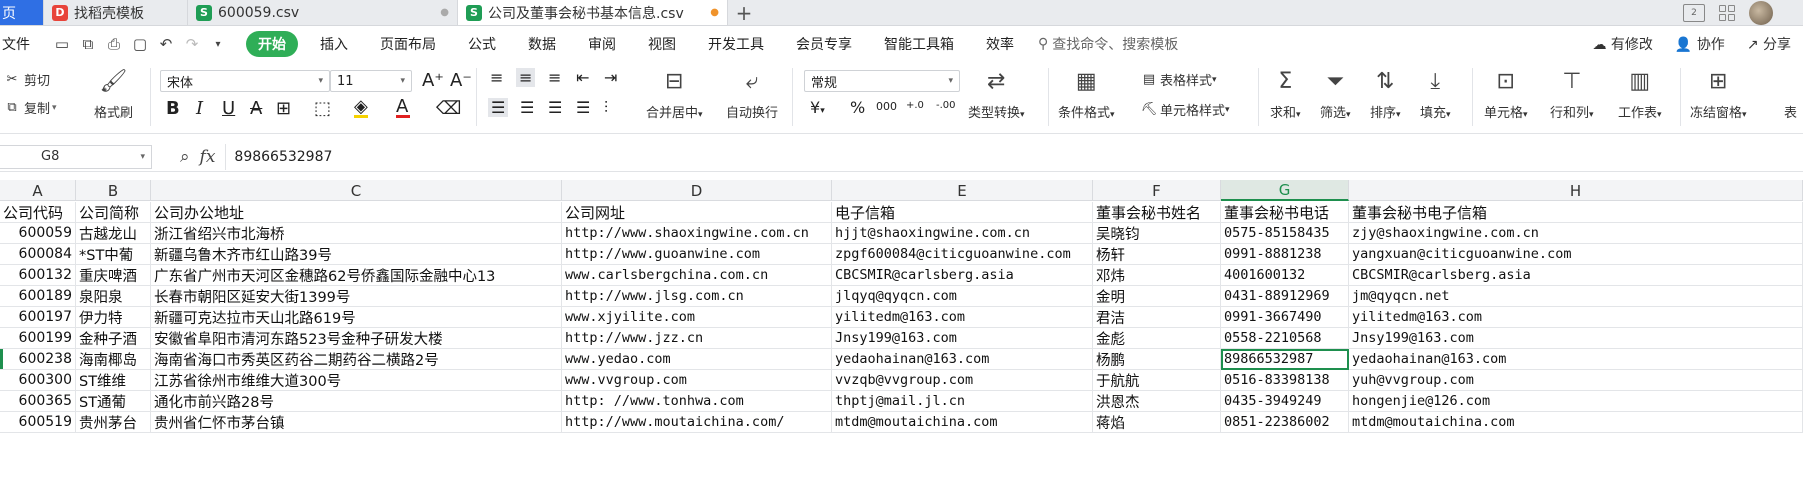 Image resolution: width=1803 pixels, height=499 pixels. Describe the element at coordinates (38, 212) in the screenshot. I see `header-cell-a: 公司代码` at that location.